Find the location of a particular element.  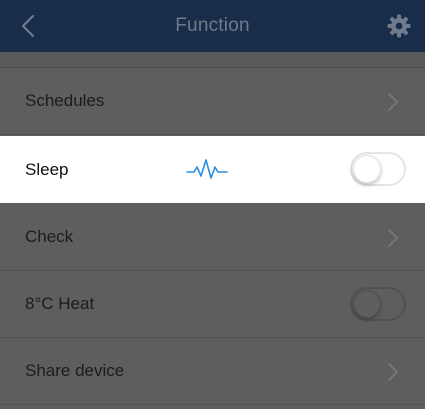

gear-icon is located at coordinates (399, 26).